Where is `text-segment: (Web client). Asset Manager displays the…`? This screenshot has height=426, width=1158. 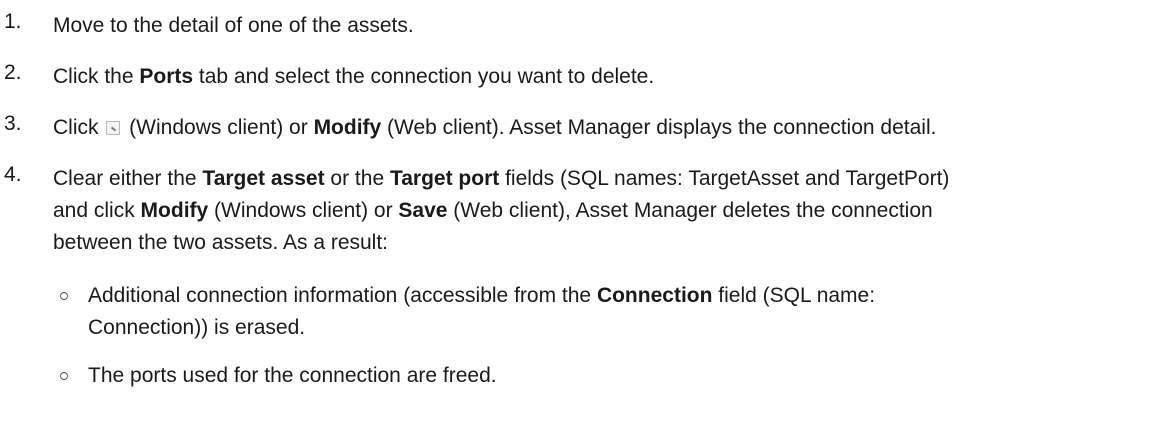 text-segment: (Web client). Asset Manager displays the… is located at coordinates (659, 127).